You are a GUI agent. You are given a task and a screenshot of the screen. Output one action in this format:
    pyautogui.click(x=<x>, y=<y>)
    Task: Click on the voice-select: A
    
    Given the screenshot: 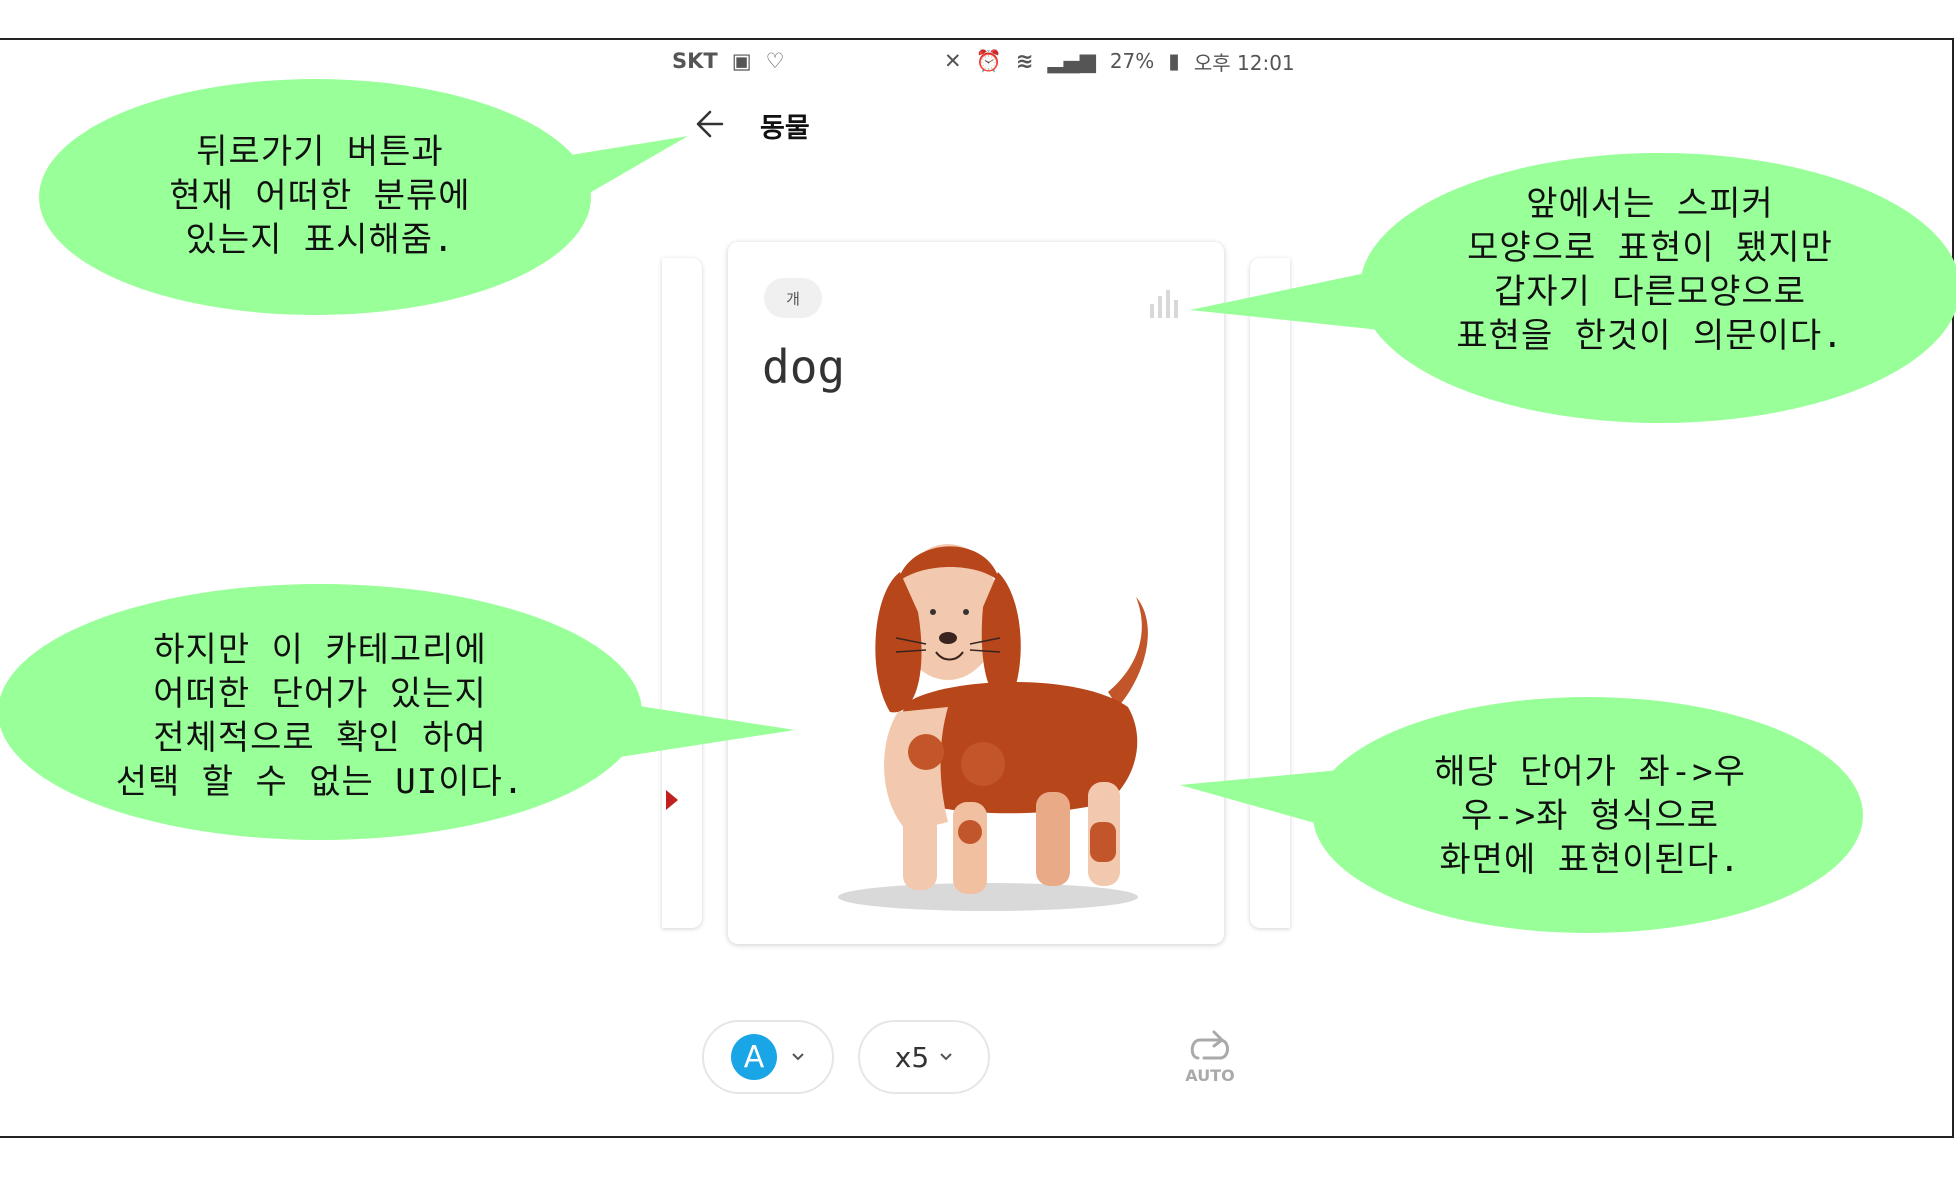 What is the action you would take?
    pyautogui.click(x=768, y=1057)
    